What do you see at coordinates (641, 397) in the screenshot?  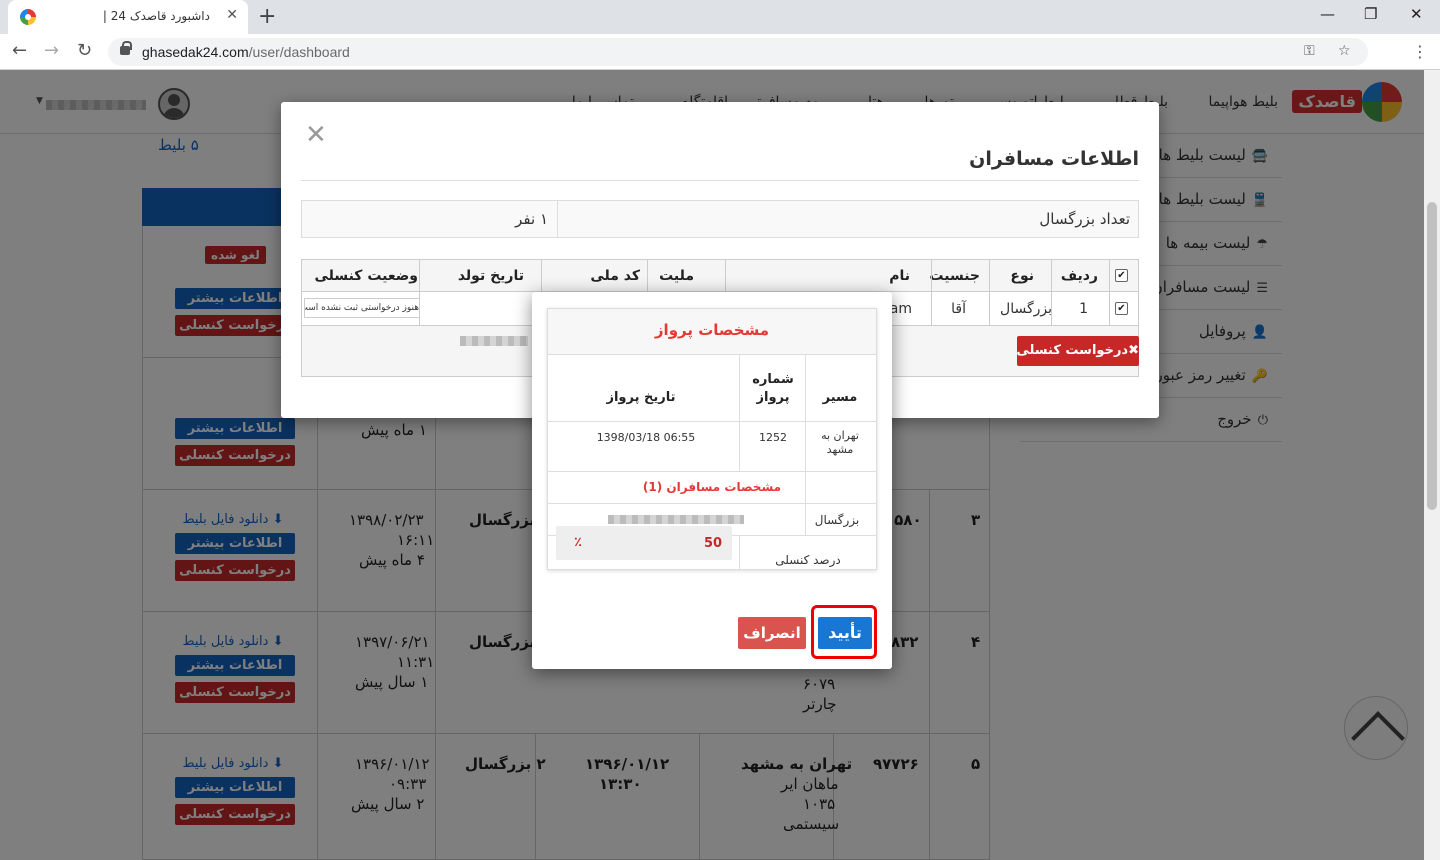 I see `col-flight-date: تاریخ پرواز` at bounding box center [641, 397].